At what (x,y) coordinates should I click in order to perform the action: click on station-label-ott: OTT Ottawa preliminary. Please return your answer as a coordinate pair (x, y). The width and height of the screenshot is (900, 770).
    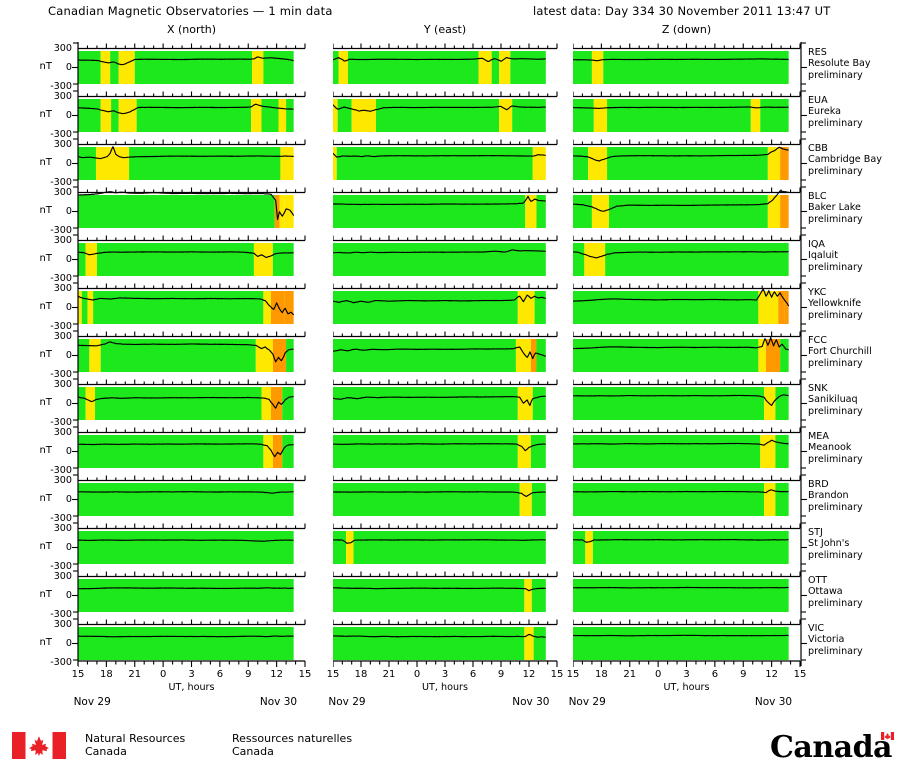
    Looking at the image, I should click on (835, 592).